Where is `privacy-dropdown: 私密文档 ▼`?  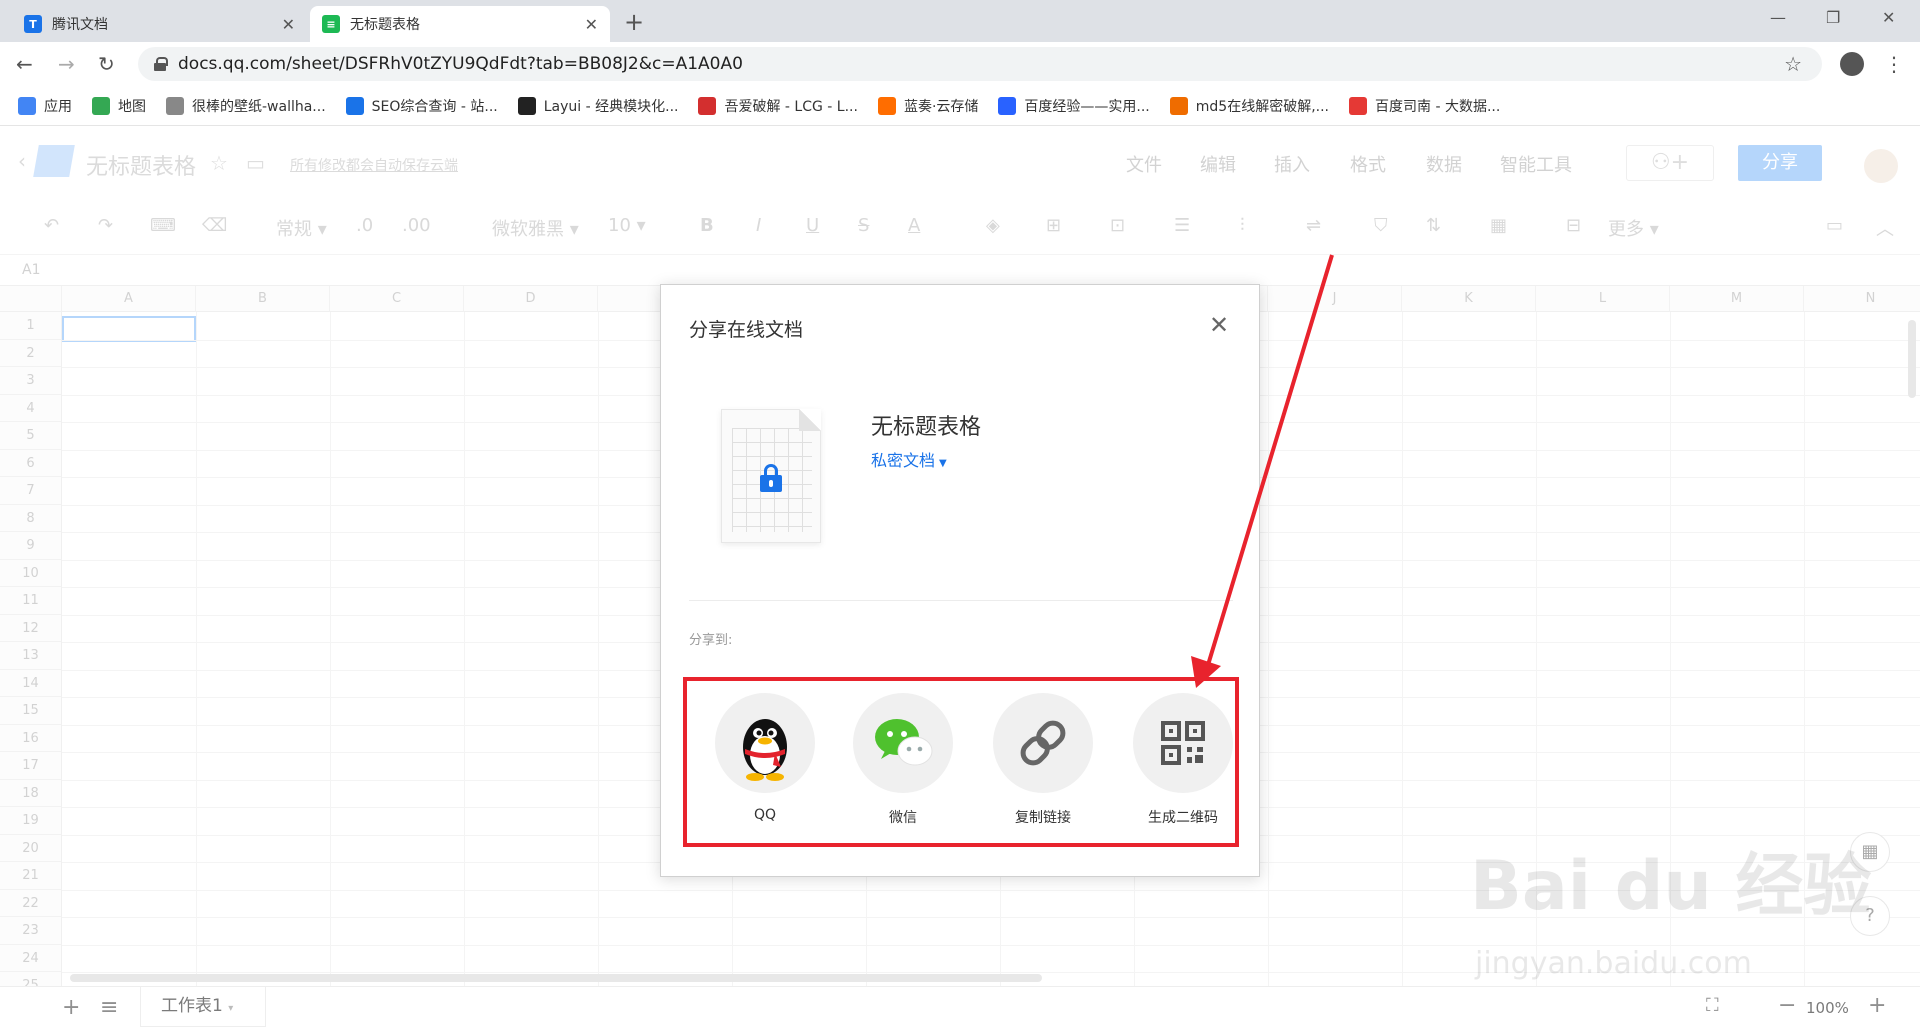 privacy-dropdown: 私密文档 ▼ is located at coordinates (909, 459).